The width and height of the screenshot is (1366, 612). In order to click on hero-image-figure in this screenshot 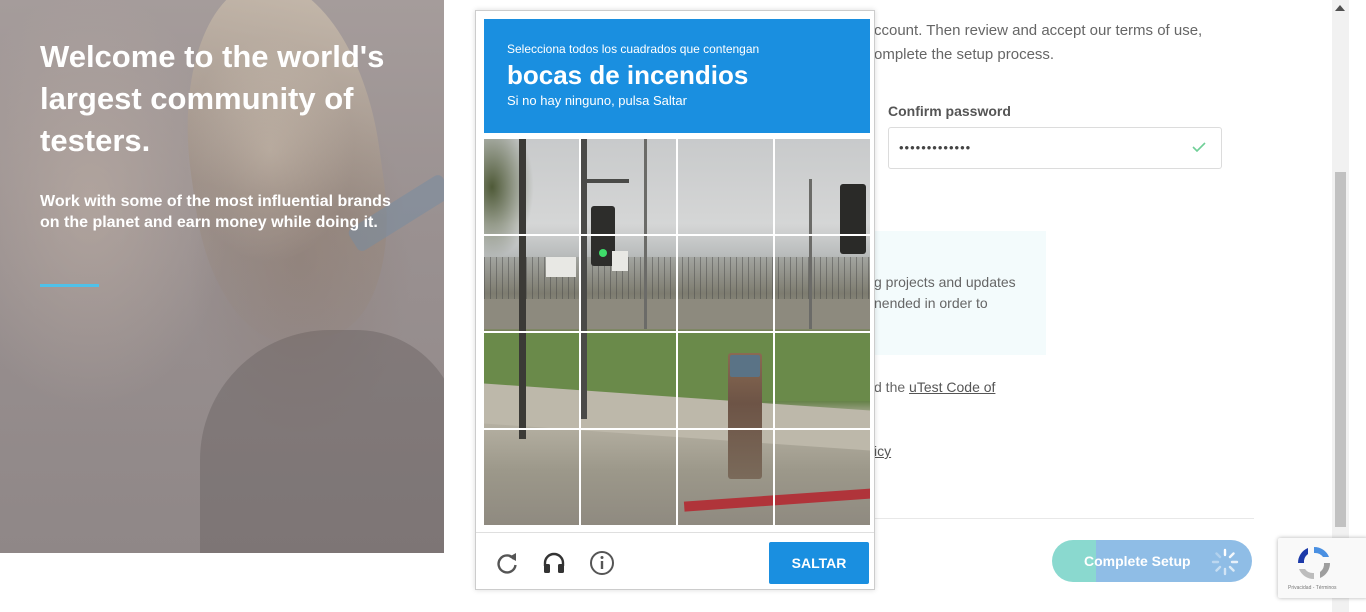, I will do `click(322, 441)`.